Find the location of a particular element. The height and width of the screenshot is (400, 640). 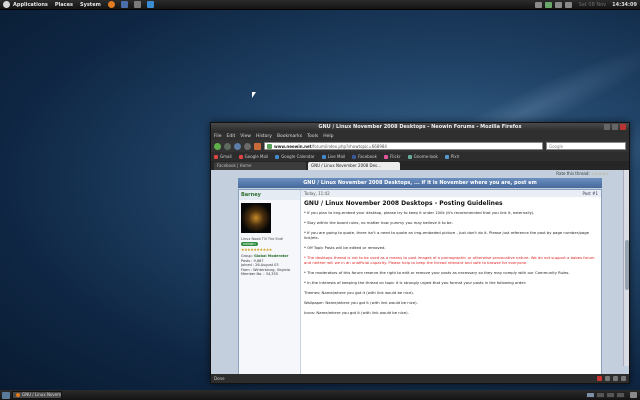

post-author: Barney is located at coordinates (269, 195).